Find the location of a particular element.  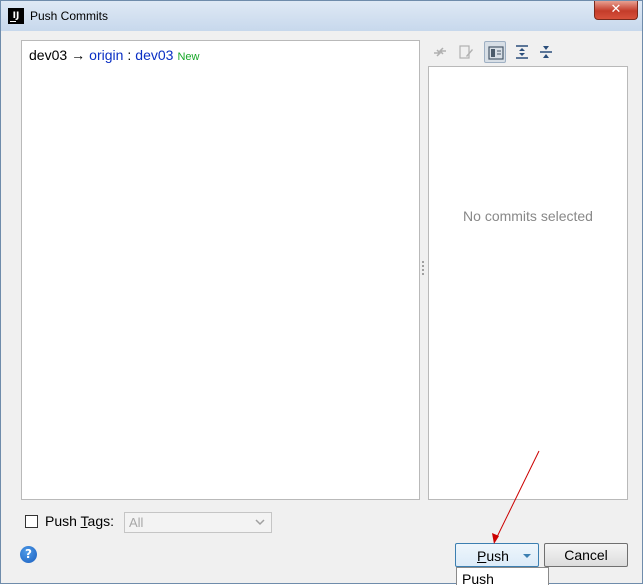

no-commits-message: No commits selected is located at coordinates (528, 216).